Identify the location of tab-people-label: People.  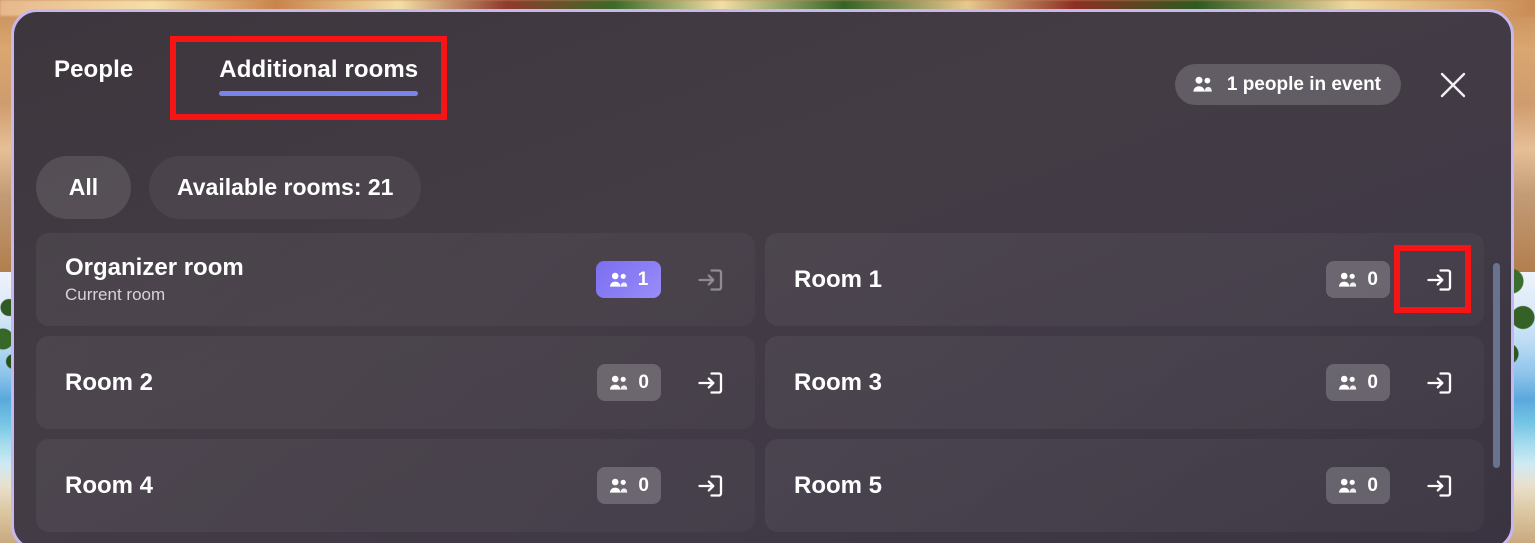
(94, 69).